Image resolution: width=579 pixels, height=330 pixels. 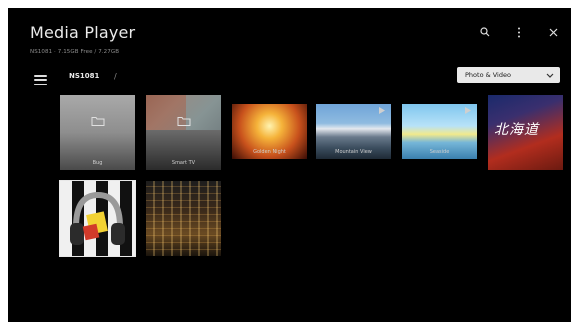 I want to click on app-title: Media Player, so click(x=83, y=32).